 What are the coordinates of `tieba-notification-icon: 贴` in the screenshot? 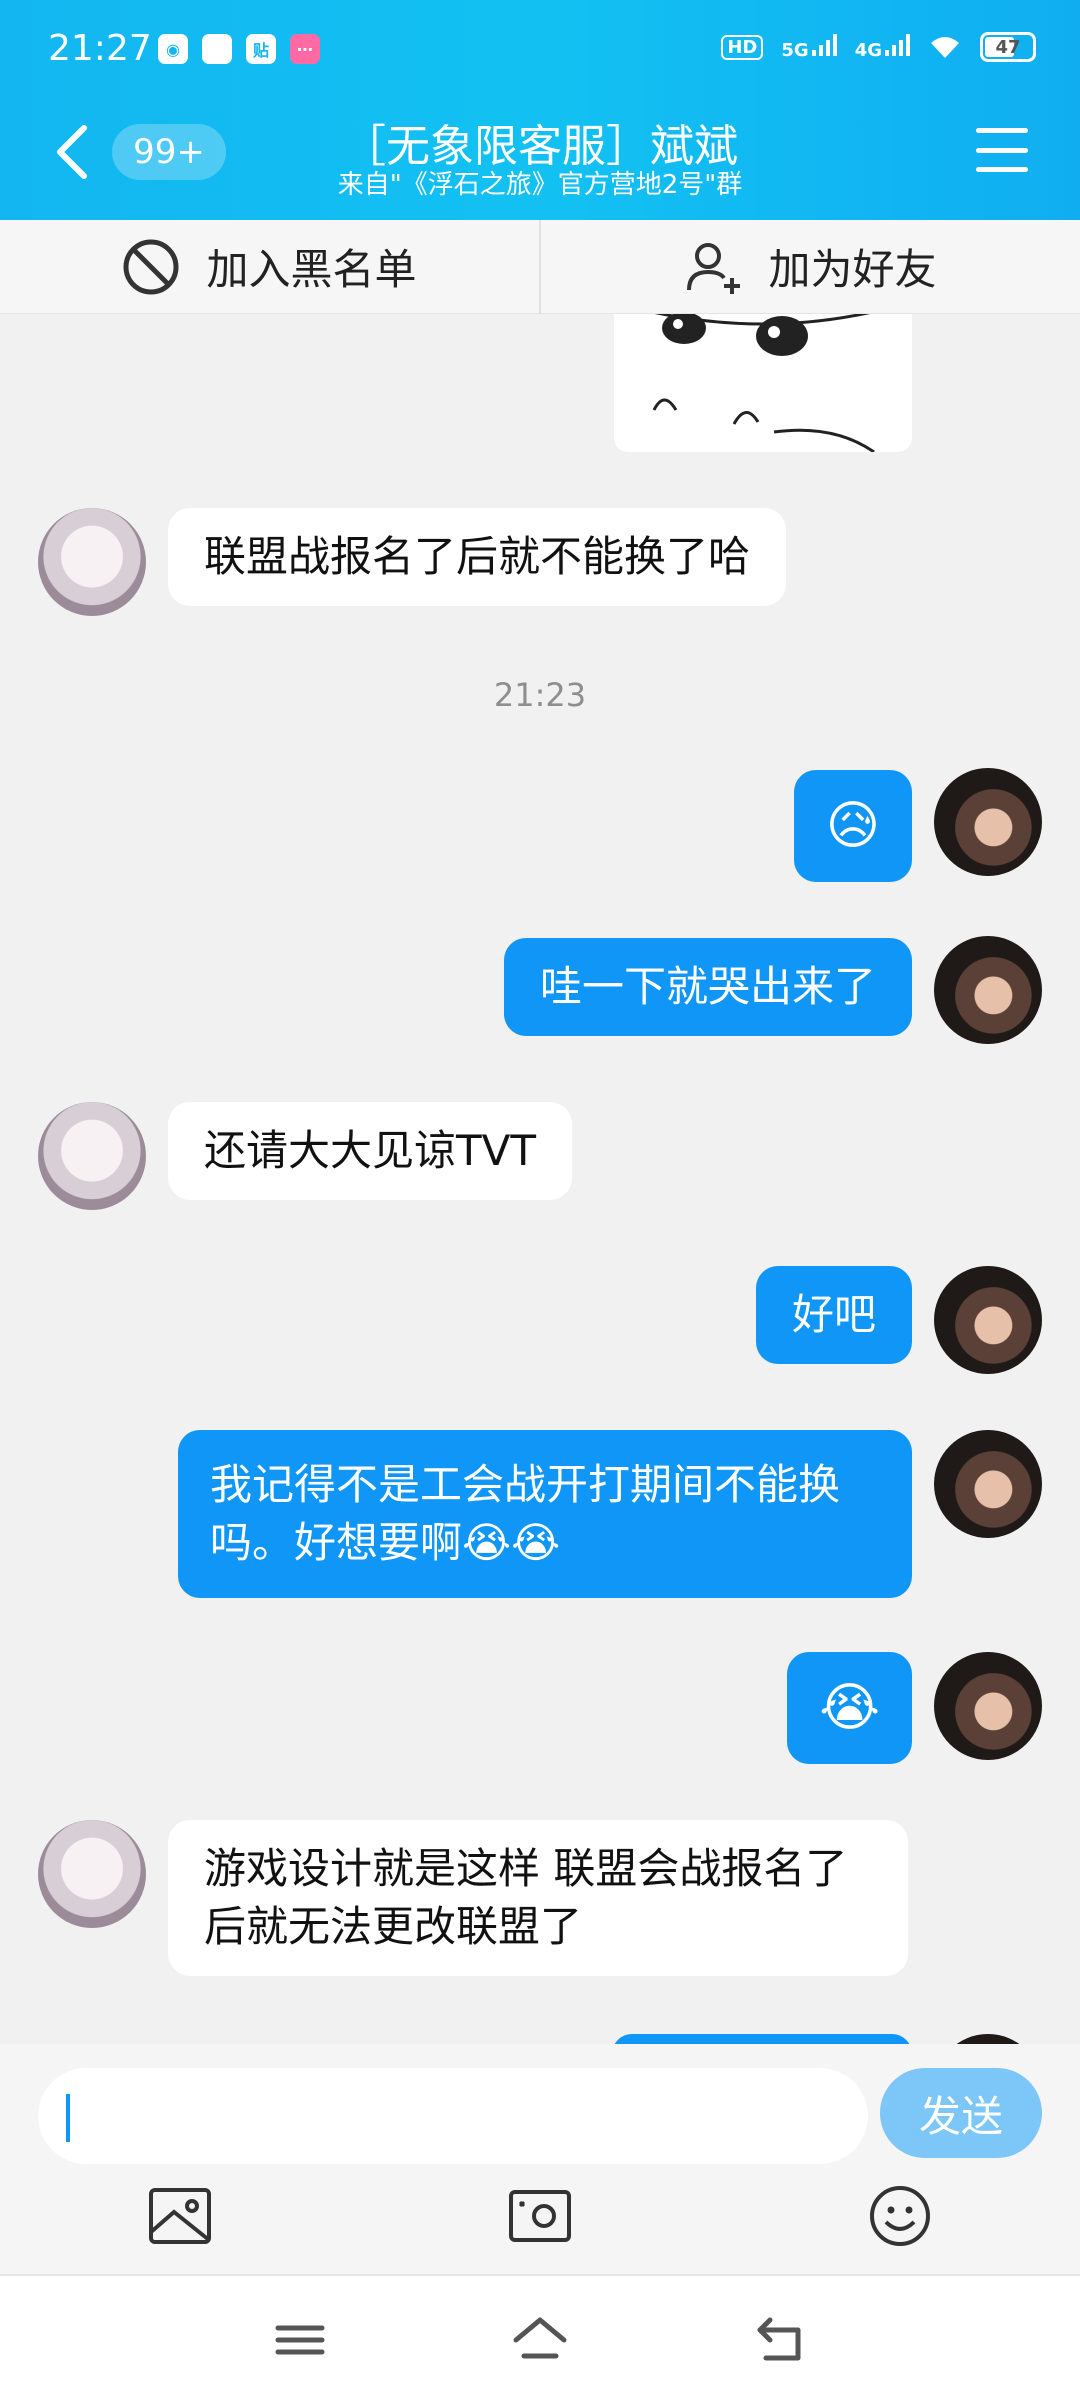 It's located at (261, 49).